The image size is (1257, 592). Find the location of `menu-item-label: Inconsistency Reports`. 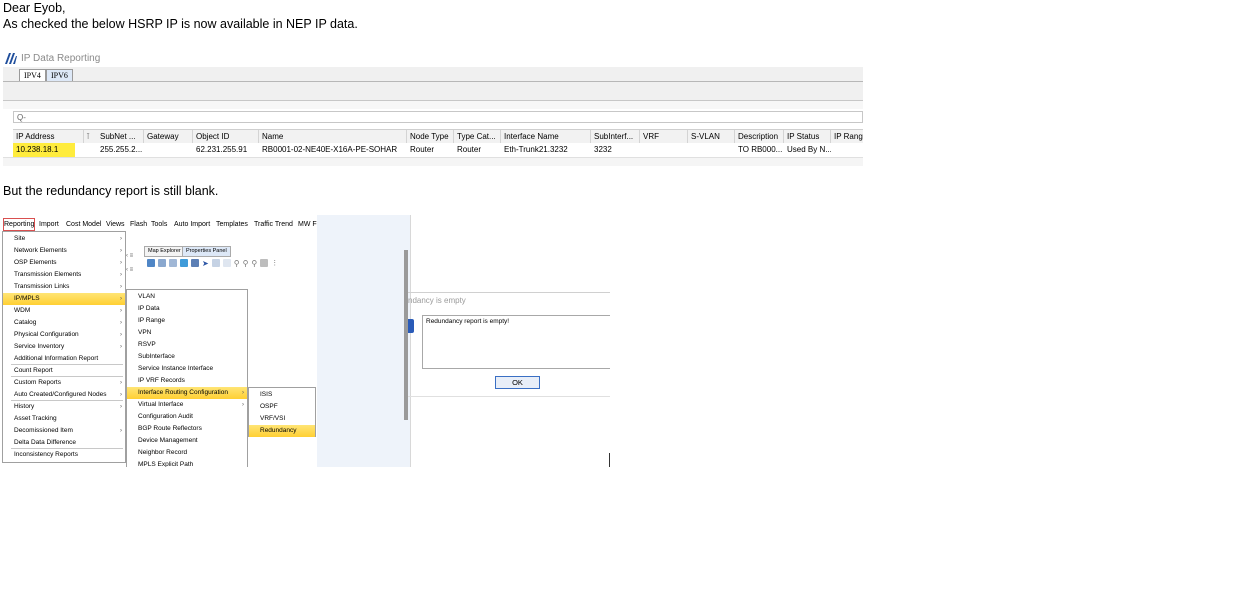

menu-item-label: Inconsistency Reports is located at coordinates (46, 454).